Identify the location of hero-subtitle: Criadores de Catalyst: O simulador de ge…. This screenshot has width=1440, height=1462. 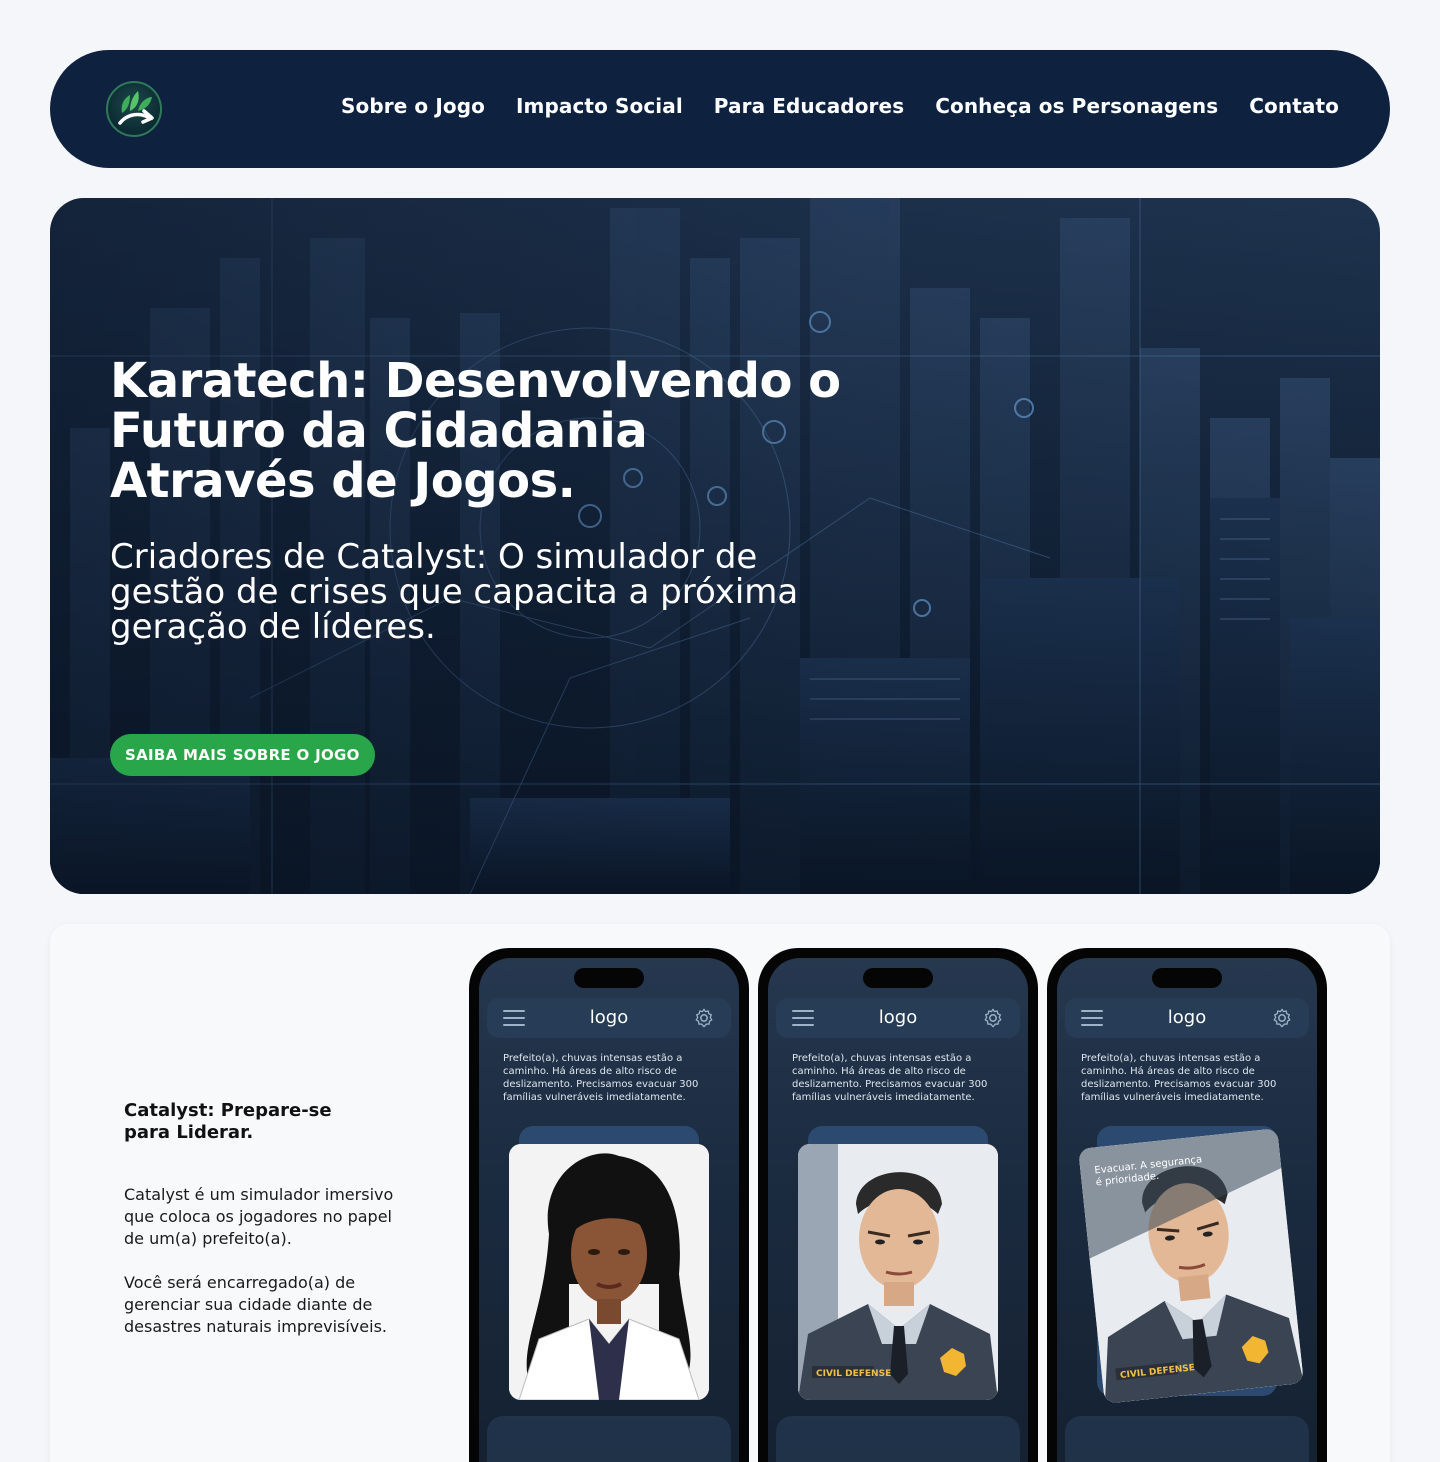
(454, 592).